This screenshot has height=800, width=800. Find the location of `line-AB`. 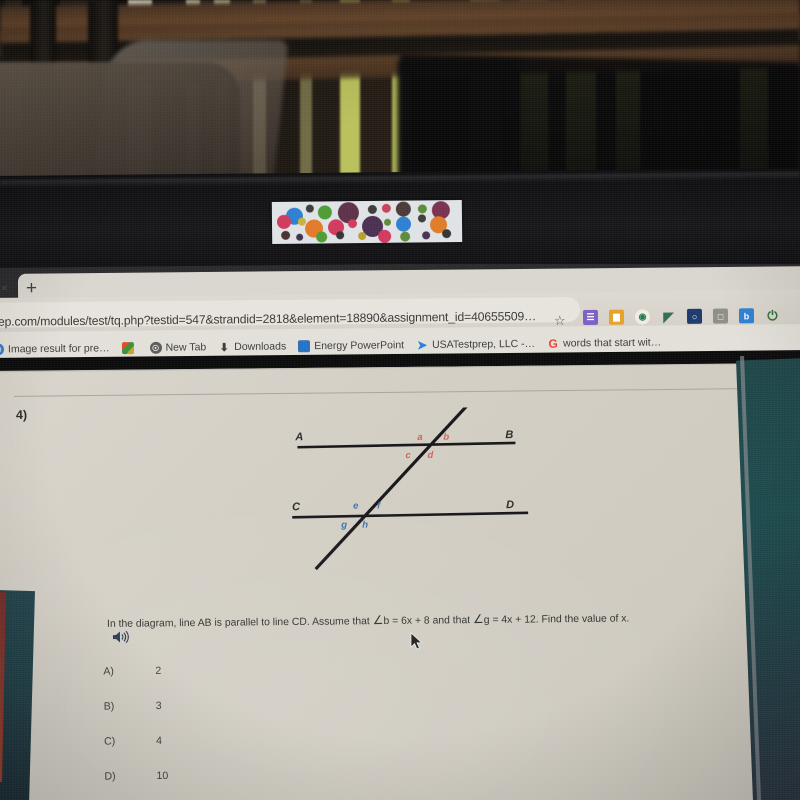

line-AB is located at coordinates (406, 445).